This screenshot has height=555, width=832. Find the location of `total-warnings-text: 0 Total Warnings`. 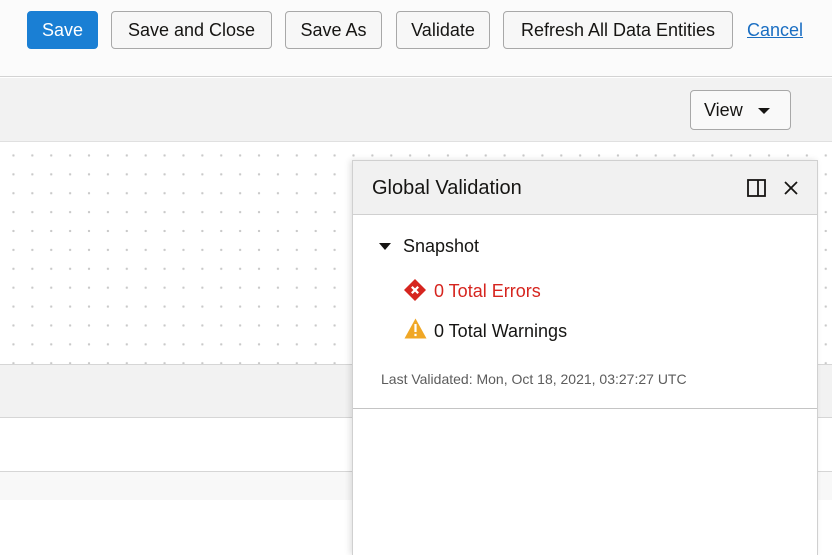

total-warnings-text: 0 Total Warnings is located at coordinates (501, 331).